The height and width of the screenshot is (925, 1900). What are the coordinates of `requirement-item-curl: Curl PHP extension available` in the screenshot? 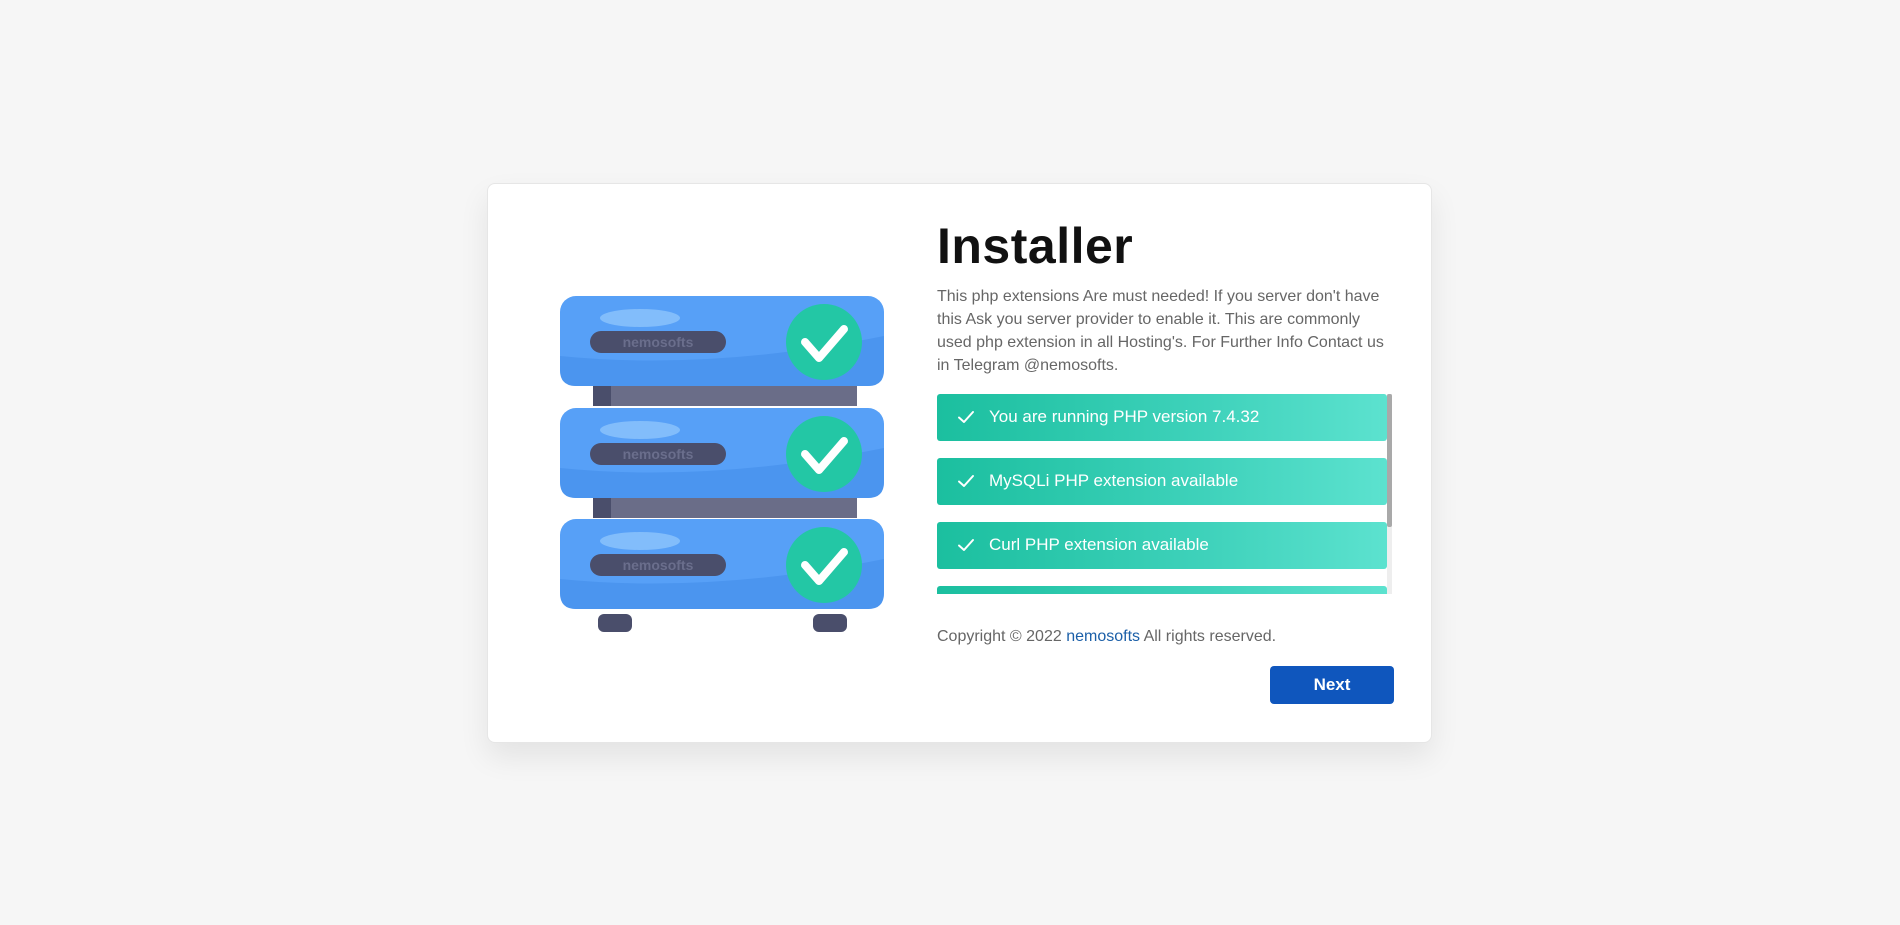 It's located at (1162, 545).